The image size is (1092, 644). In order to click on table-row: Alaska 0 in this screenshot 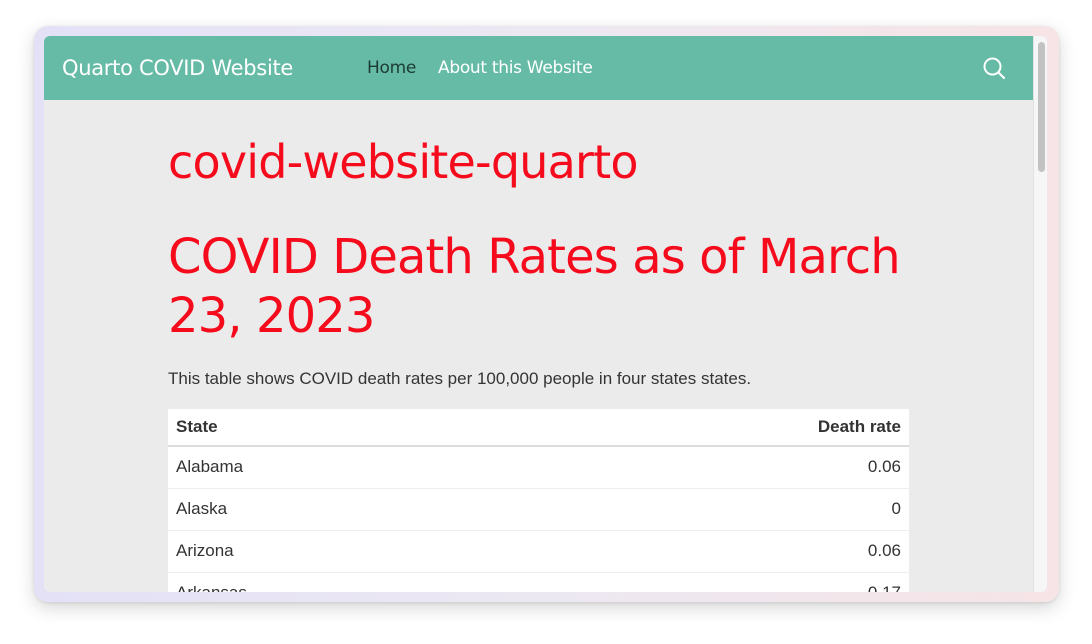, I will do `click(538, 509)`.